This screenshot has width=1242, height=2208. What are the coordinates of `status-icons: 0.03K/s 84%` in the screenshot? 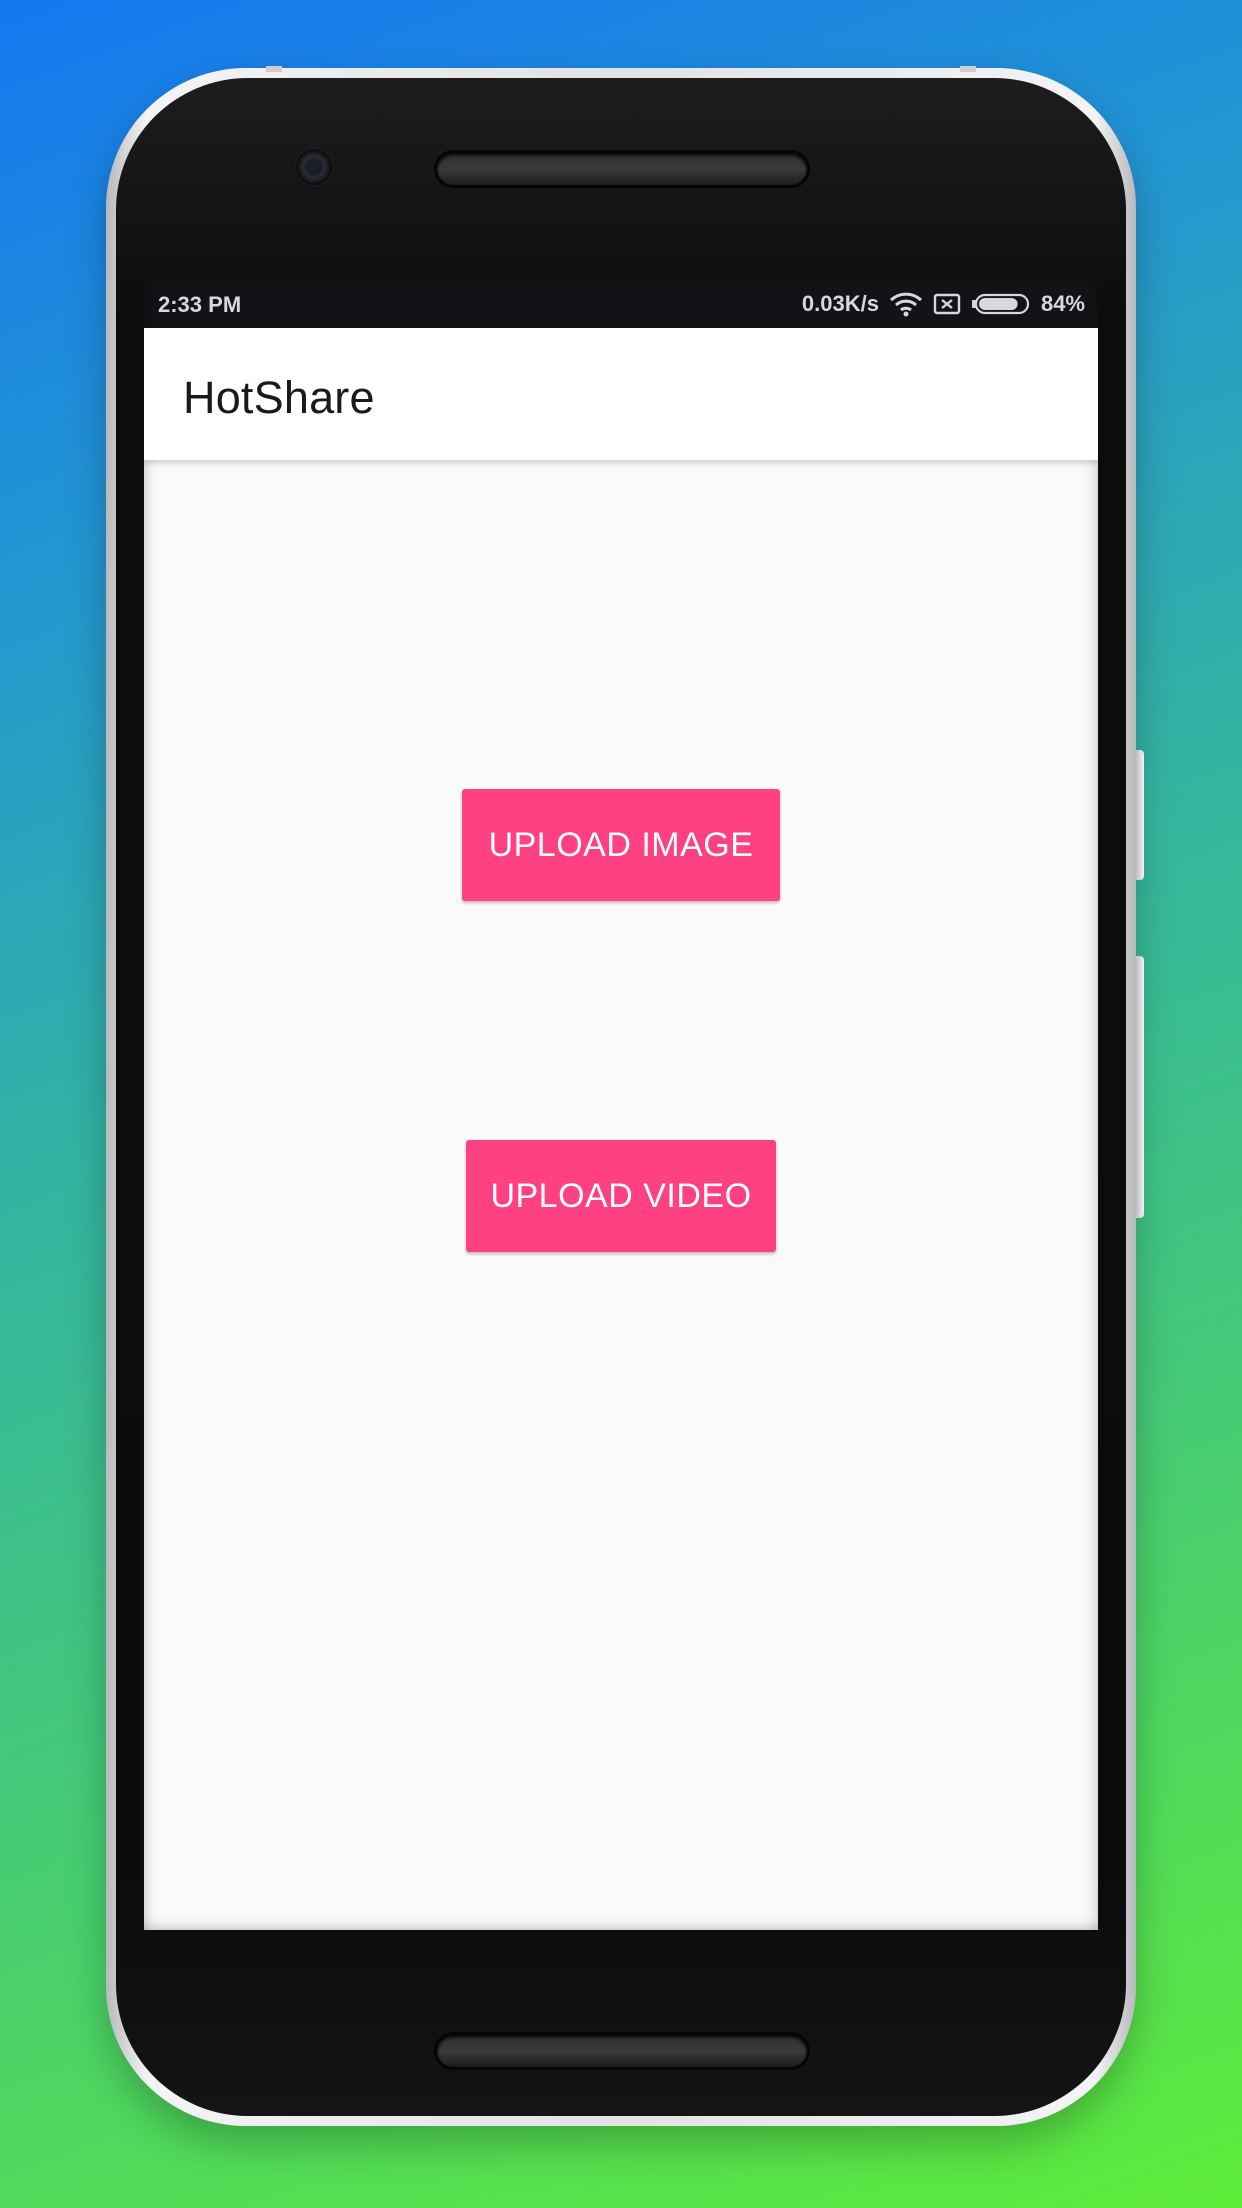 It's located at (943, 304).